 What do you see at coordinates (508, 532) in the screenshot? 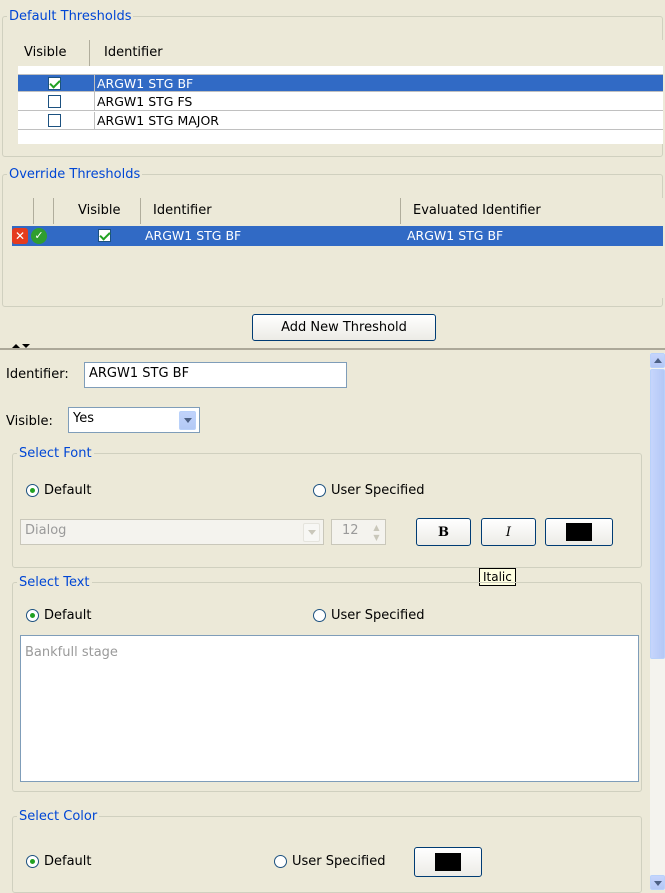
I see `italic-button: I` at bounding box center [508, 532].